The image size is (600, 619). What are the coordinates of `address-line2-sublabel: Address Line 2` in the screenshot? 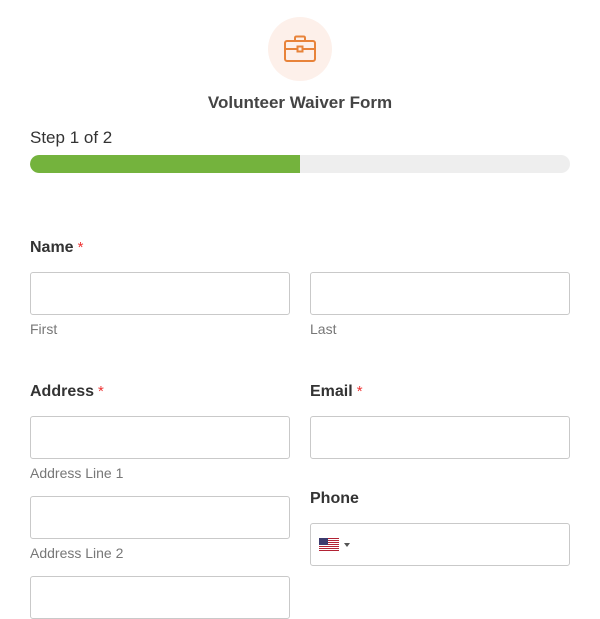 It's located at (77, 553).